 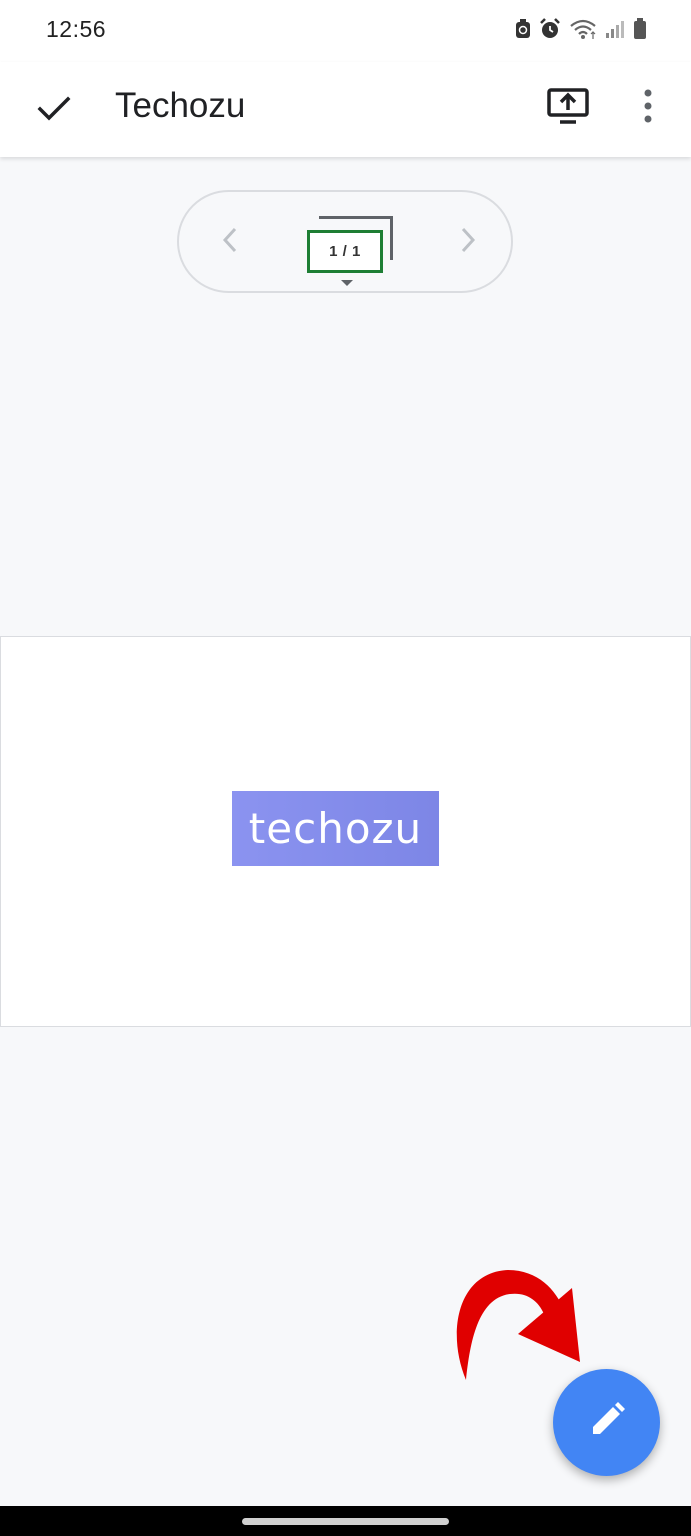 What do you see at coordinates (640, 29) in the screenshot?
I see `battery-icon` at bounding box center [640, 29].